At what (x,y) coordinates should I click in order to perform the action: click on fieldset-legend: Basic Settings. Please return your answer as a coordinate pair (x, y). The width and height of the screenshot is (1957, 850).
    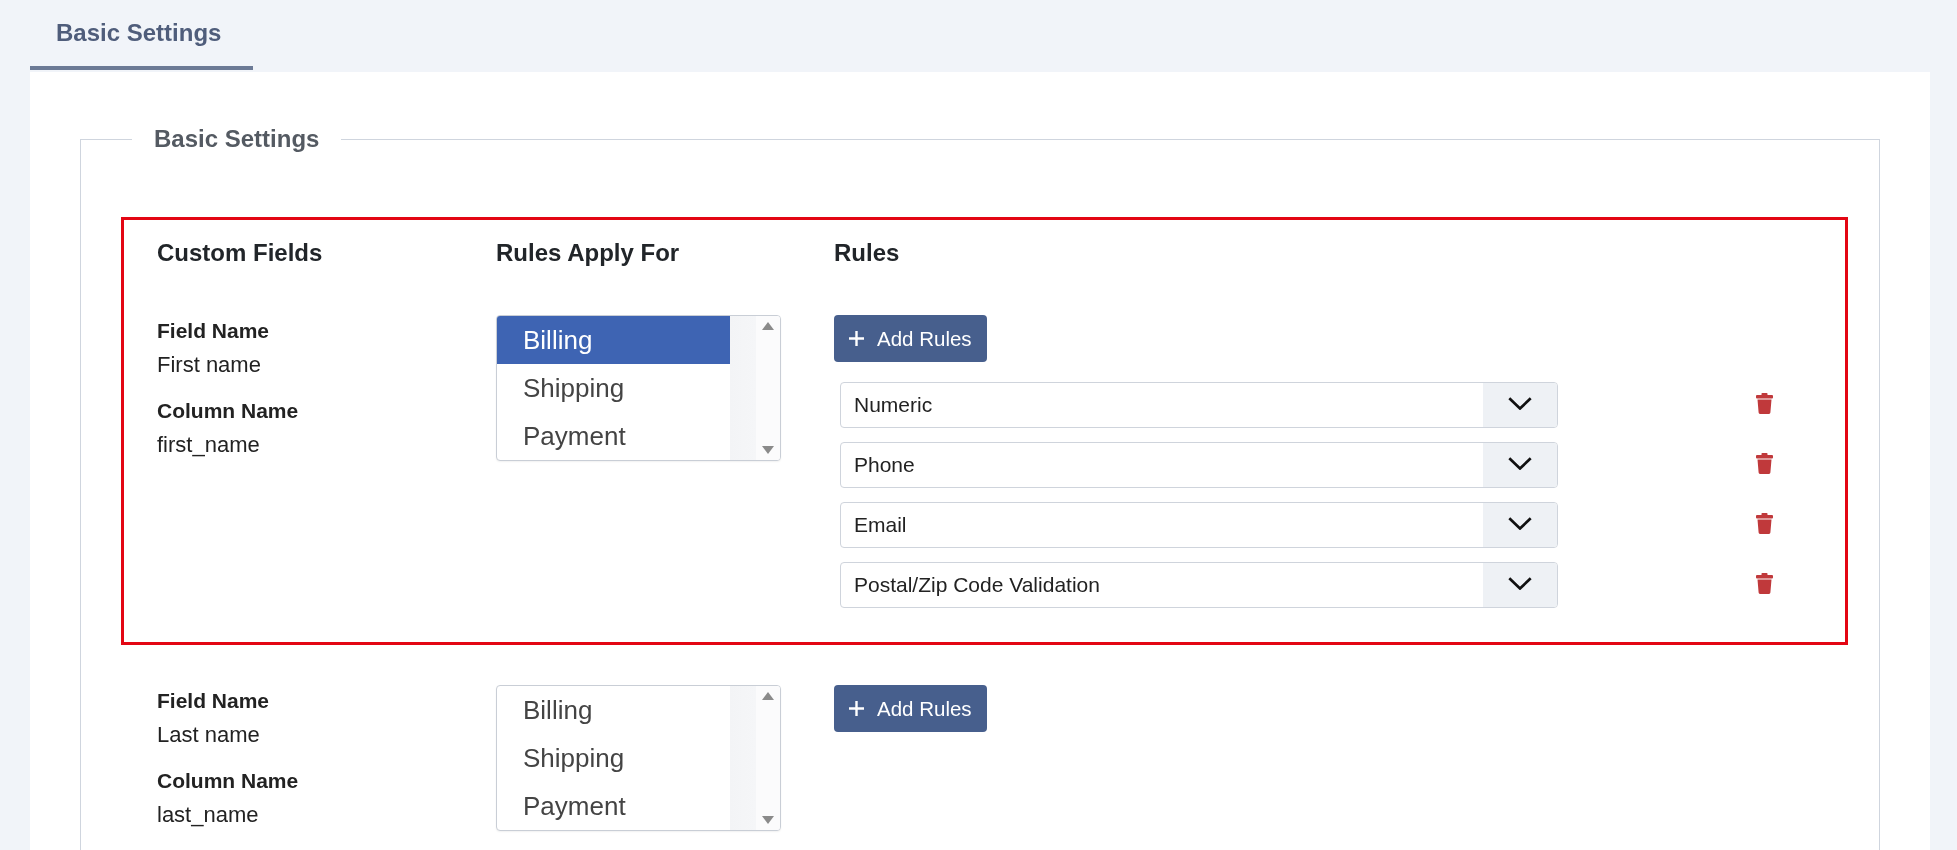
    Looking at the image, I should click on (237, 139).